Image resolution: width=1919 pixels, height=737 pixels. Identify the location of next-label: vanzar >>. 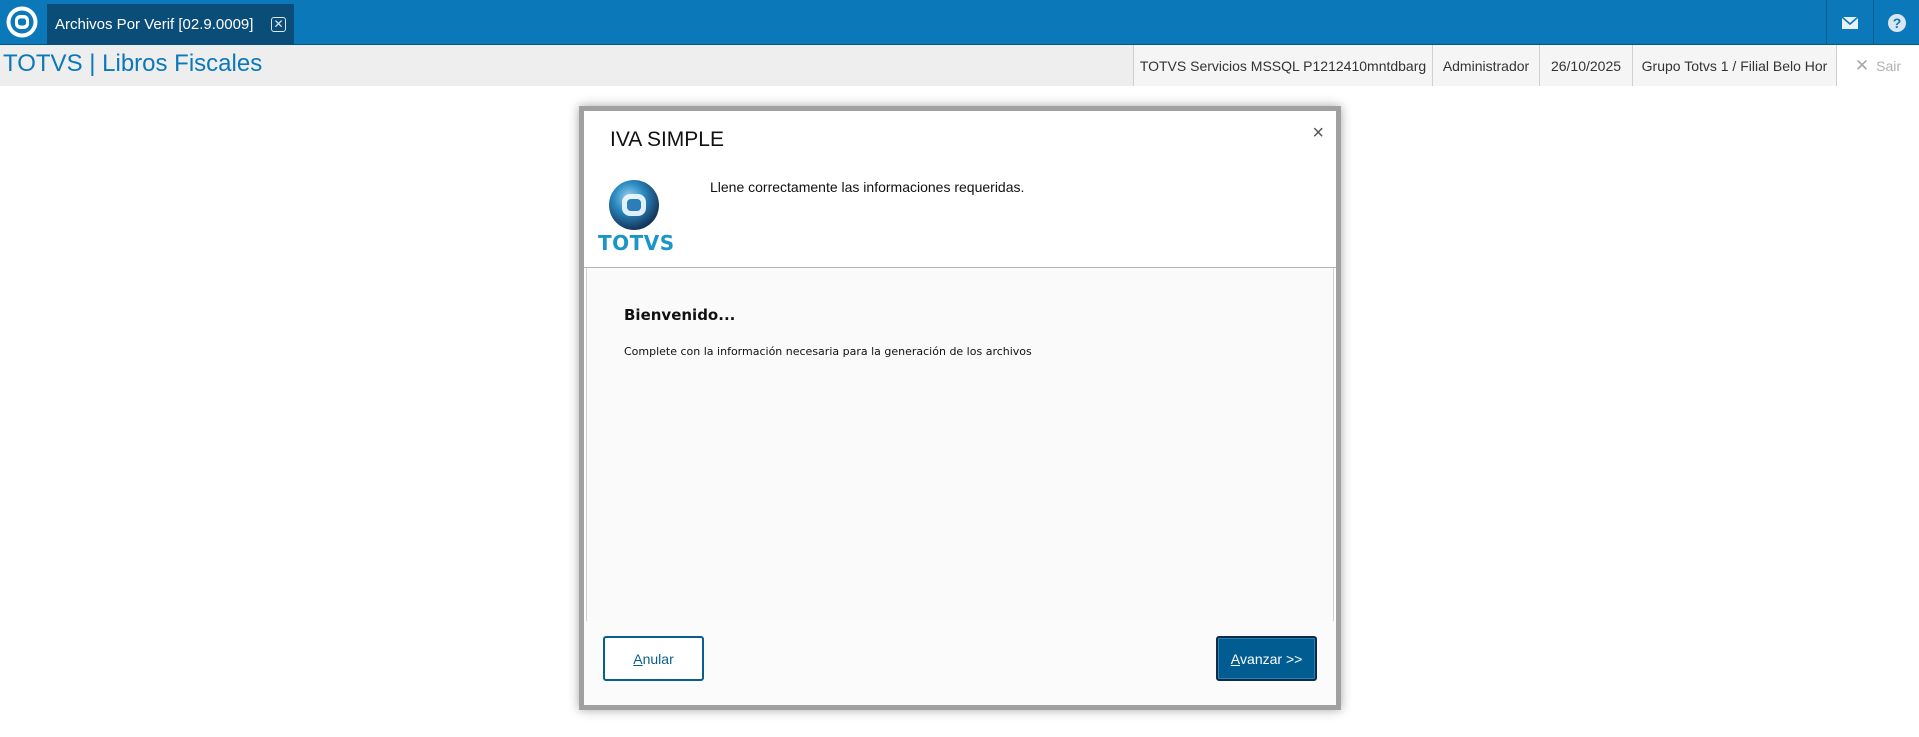
(1271, 658).